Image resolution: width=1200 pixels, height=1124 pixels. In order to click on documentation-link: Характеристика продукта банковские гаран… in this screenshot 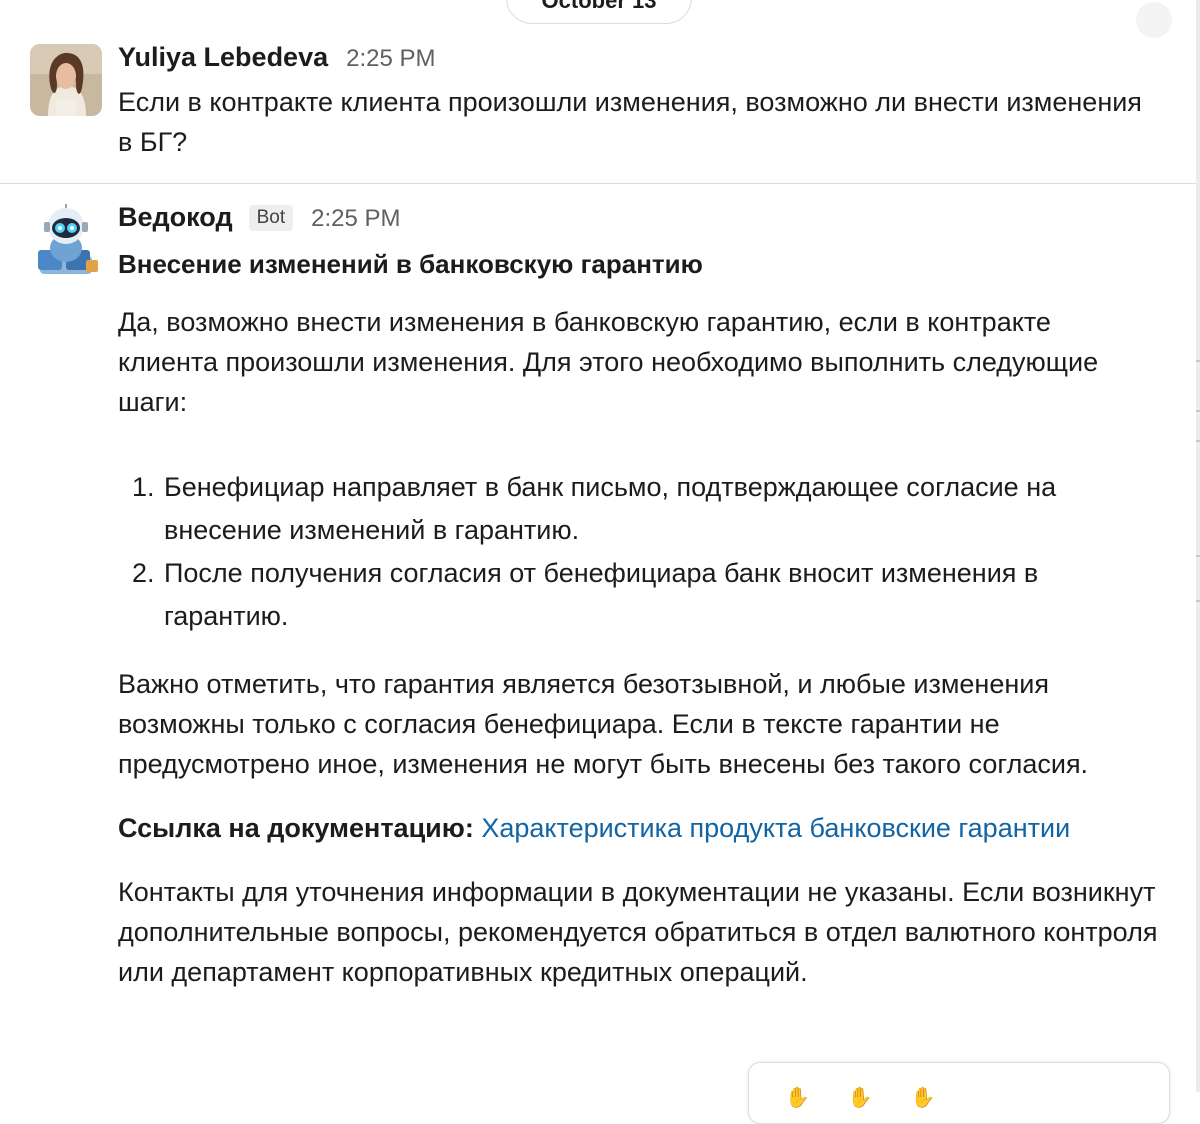, I will do `click(775, 828)`.